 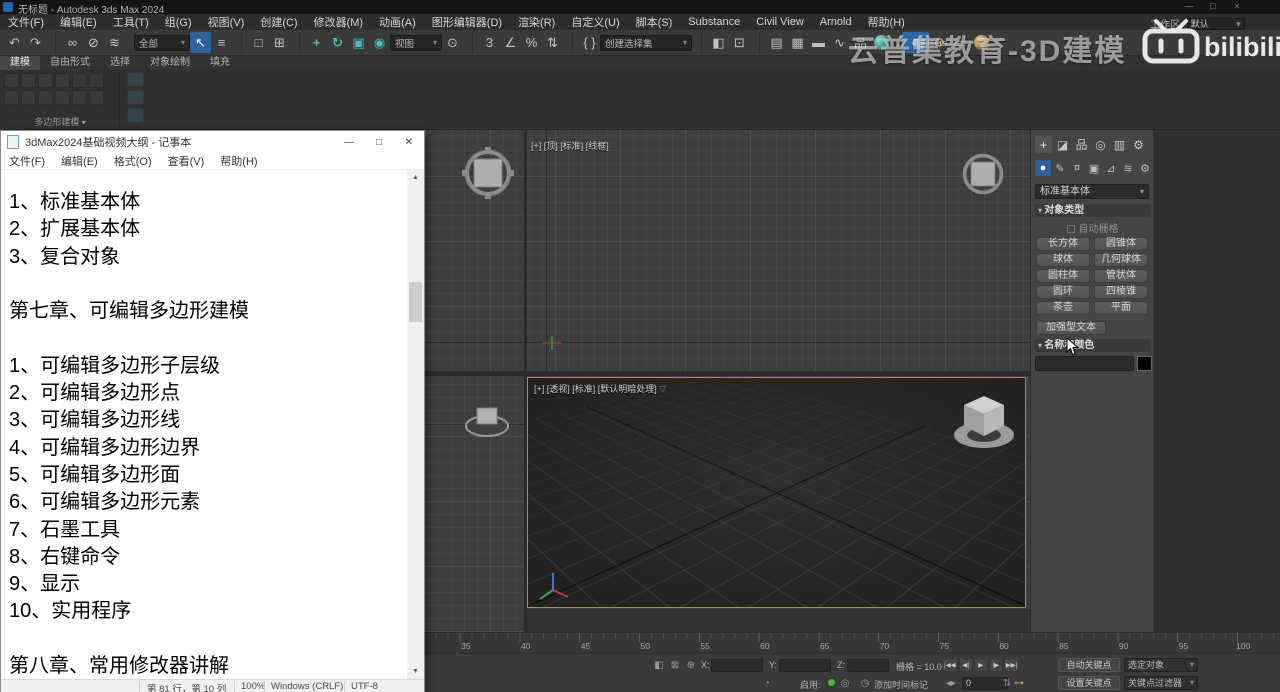 I want to click on lights-category-icon: ¤, so click(x=1077, y=168).